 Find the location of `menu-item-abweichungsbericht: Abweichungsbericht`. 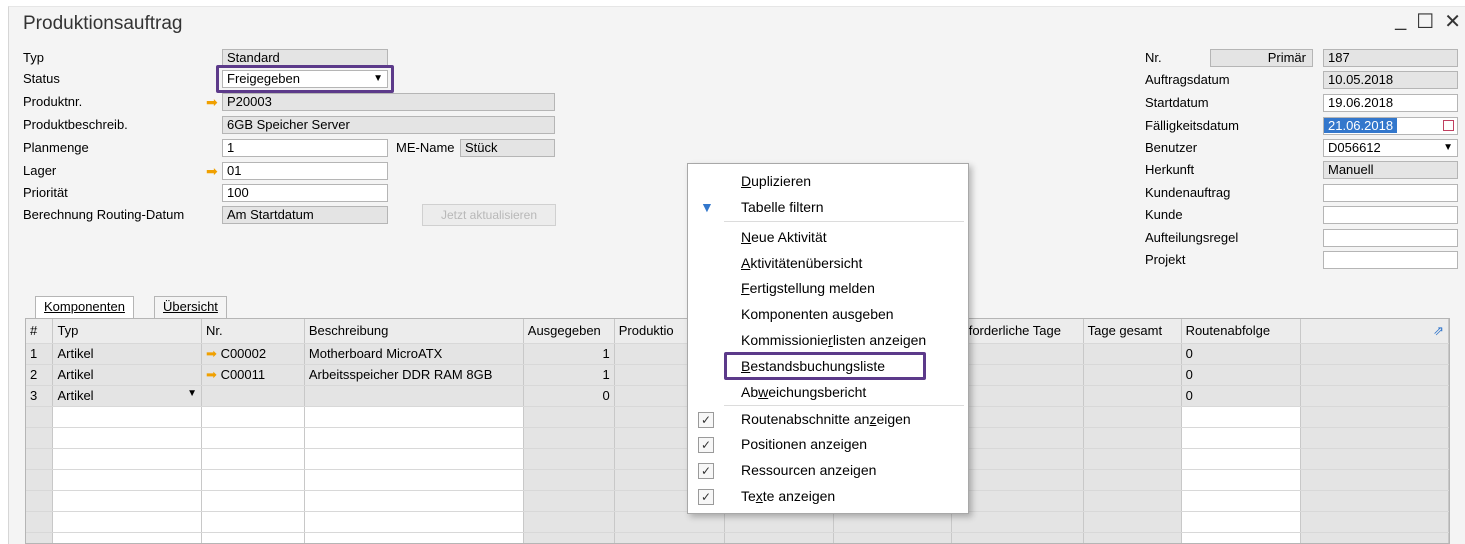

menu-item-abweichungsbericht: Abweichungsbericht is located at coordinates (803, 392).